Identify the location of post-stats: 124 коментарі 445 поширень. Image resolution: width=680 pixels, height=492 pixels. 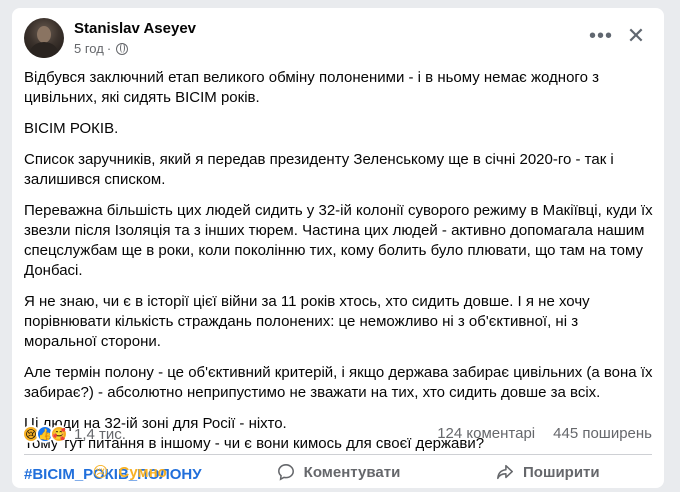
(544, 433).